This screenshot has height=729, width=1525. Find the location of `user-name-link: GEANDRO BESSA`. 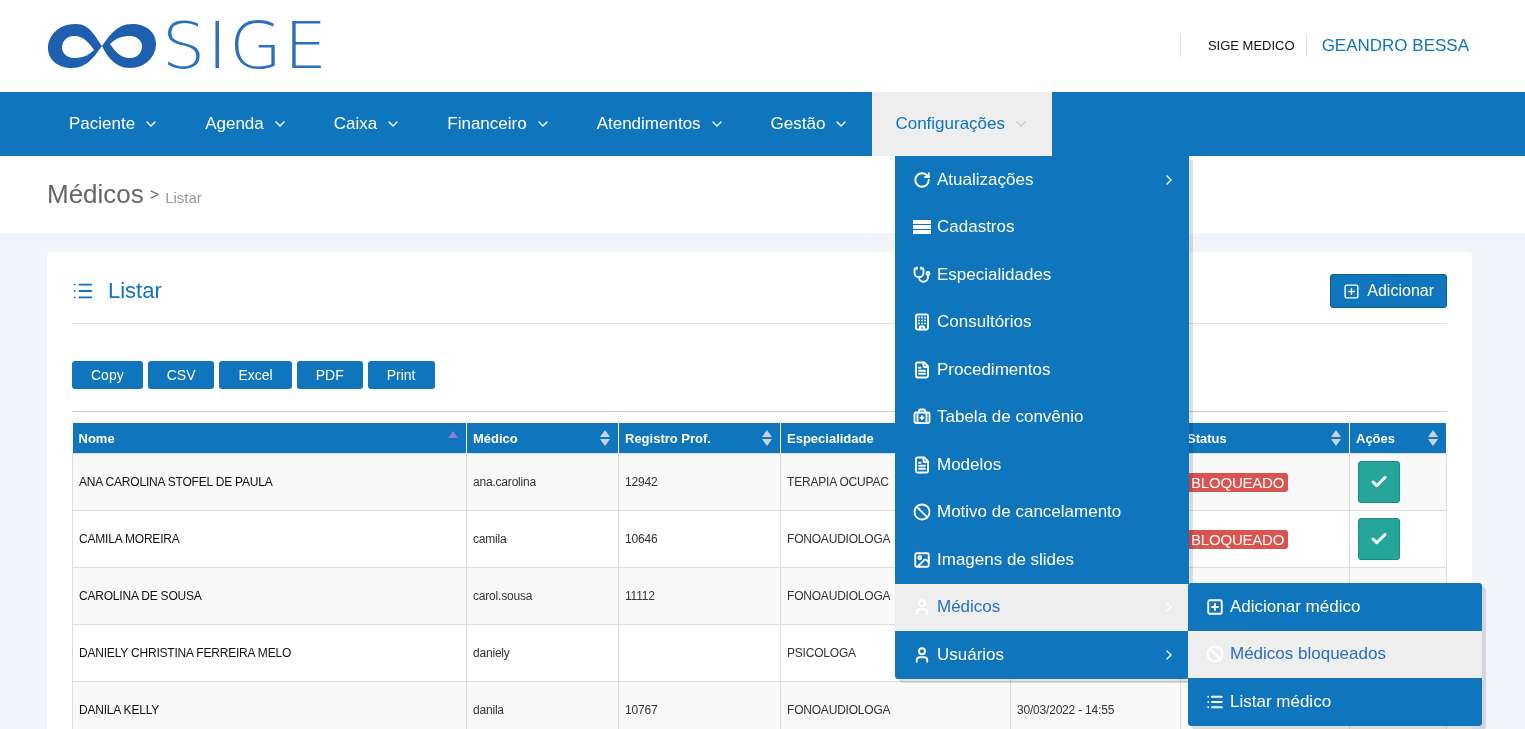

user-name-link: GEANDRO BESSA is located at coordinates (1387, 46).